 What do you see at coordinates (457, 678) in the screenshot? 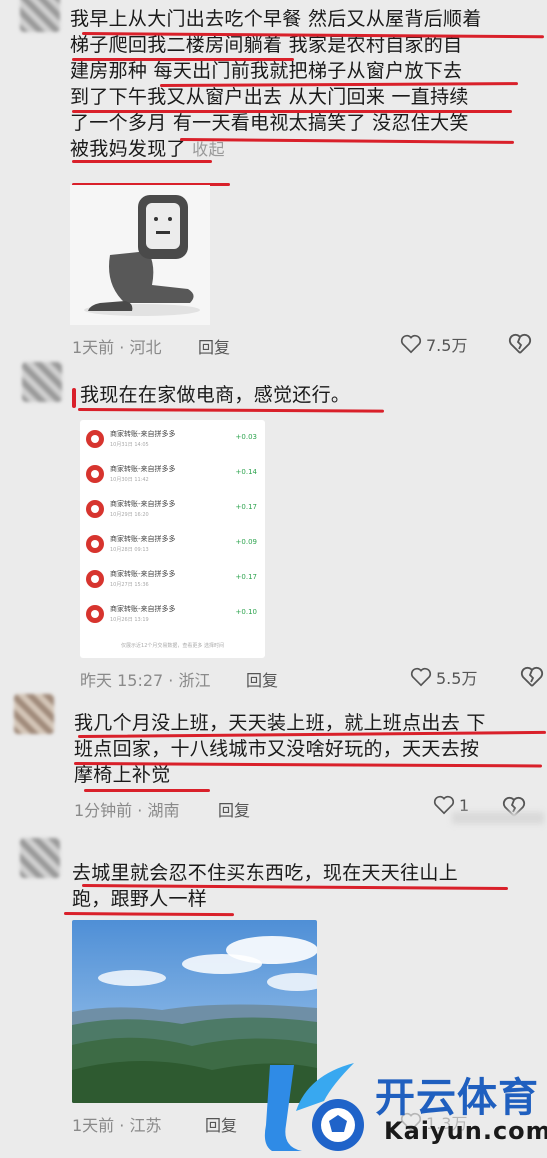
I see `like-count: 5.5万` at bounding box center [457, 678].